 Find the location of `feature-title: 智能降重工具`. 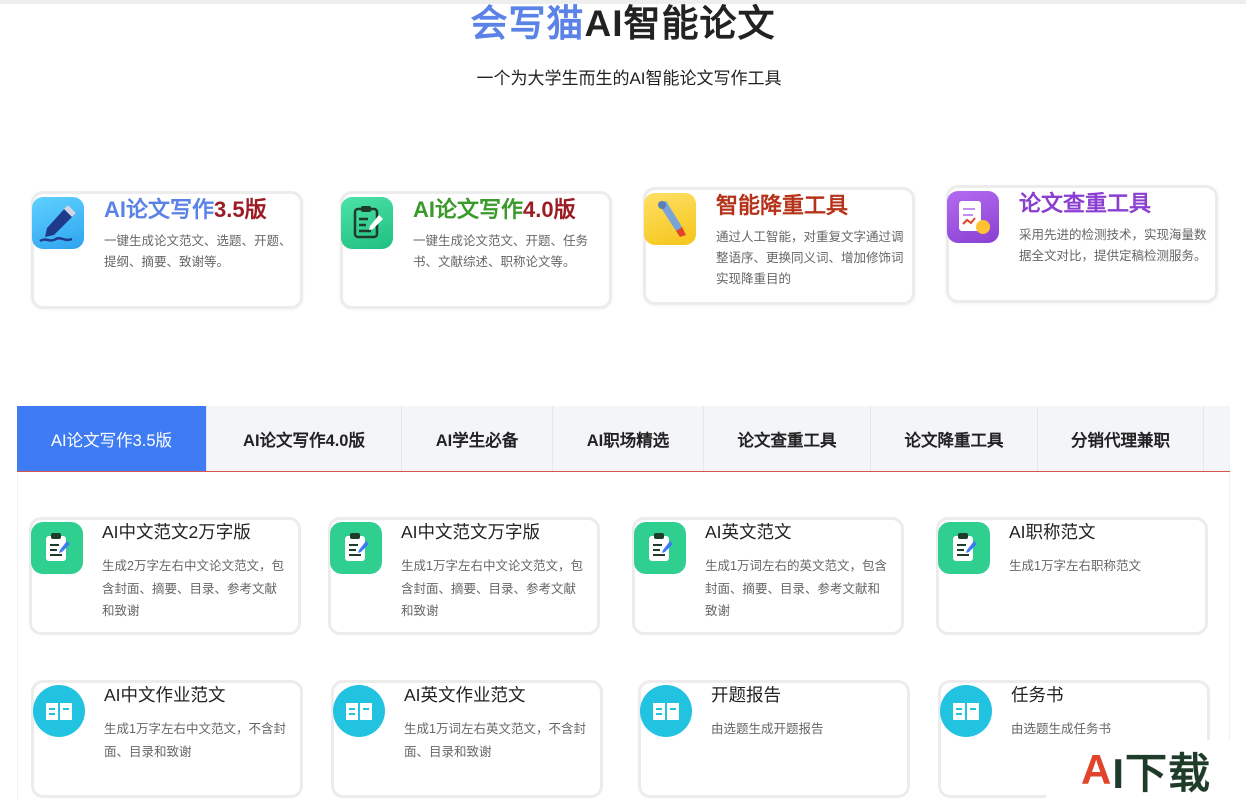

feature-title: 智能降重工具 is located at coordinates (782, 205).